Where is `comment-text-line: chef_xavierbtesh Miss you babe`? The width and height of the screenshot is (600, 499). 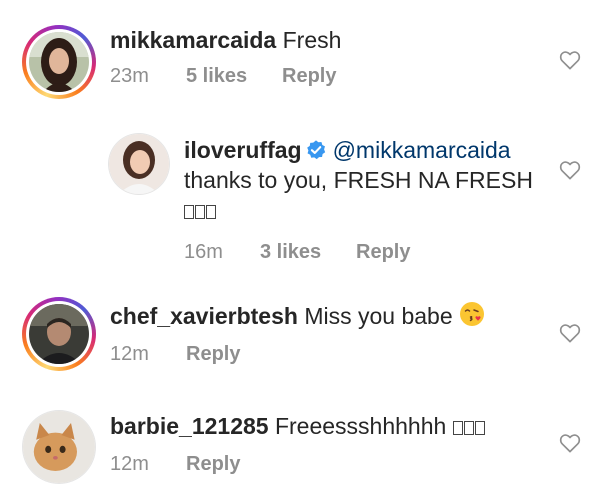 comment-text-line: chef_xavierbtesh Miss you babe is located at coordinates (320, 316).